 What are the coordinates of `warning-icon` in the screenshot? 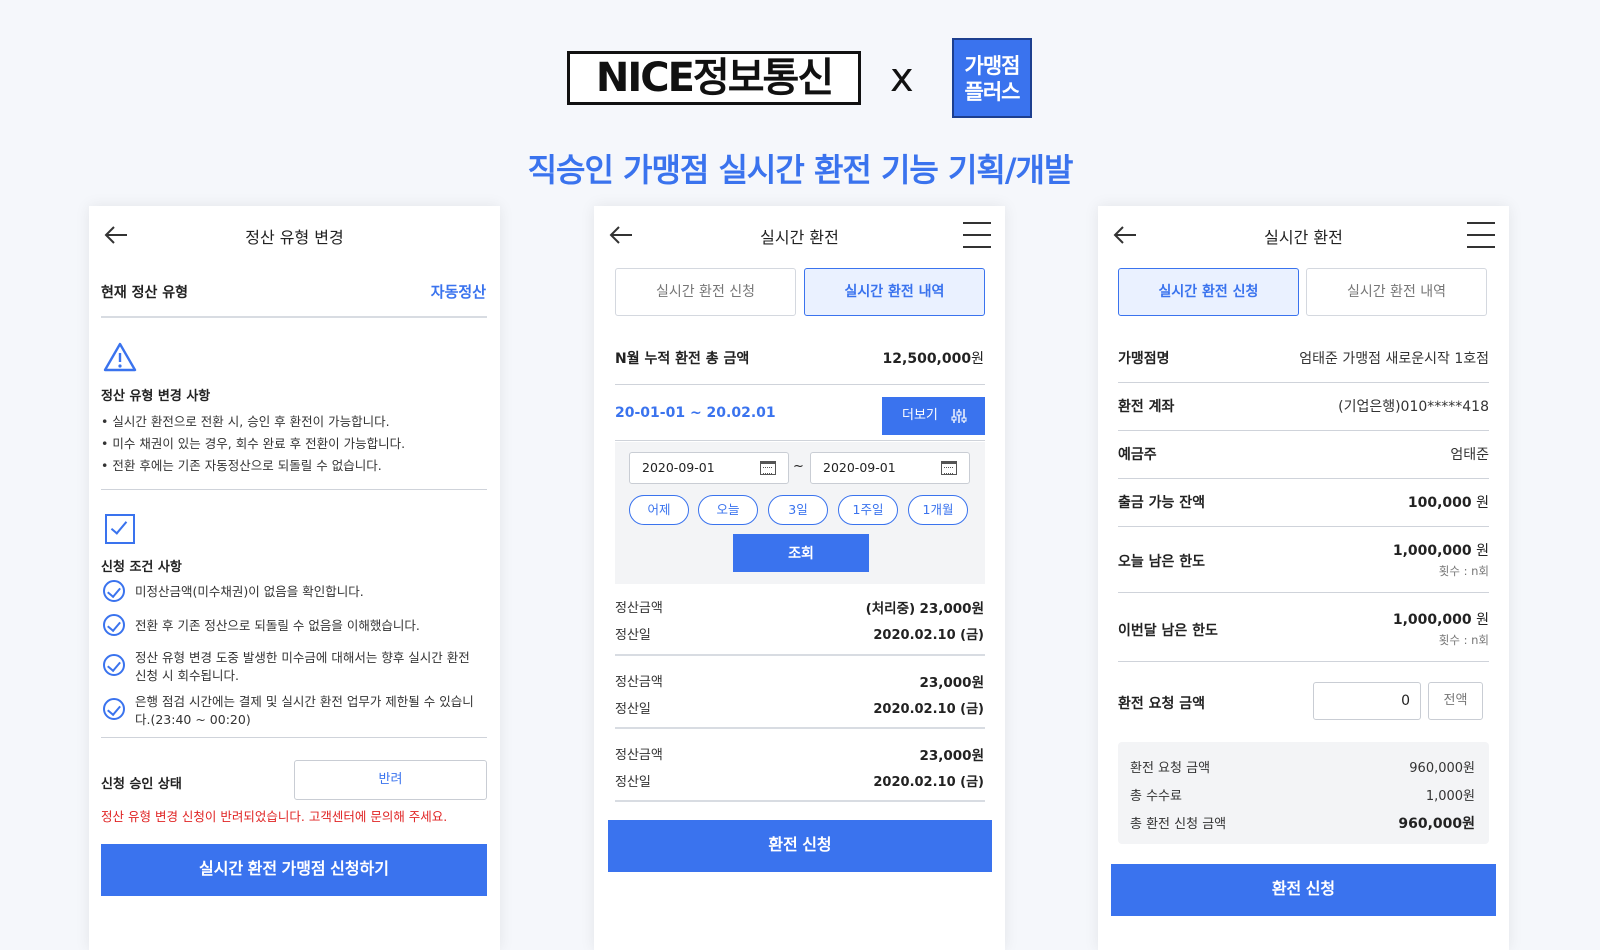 It's located at (120, 357).